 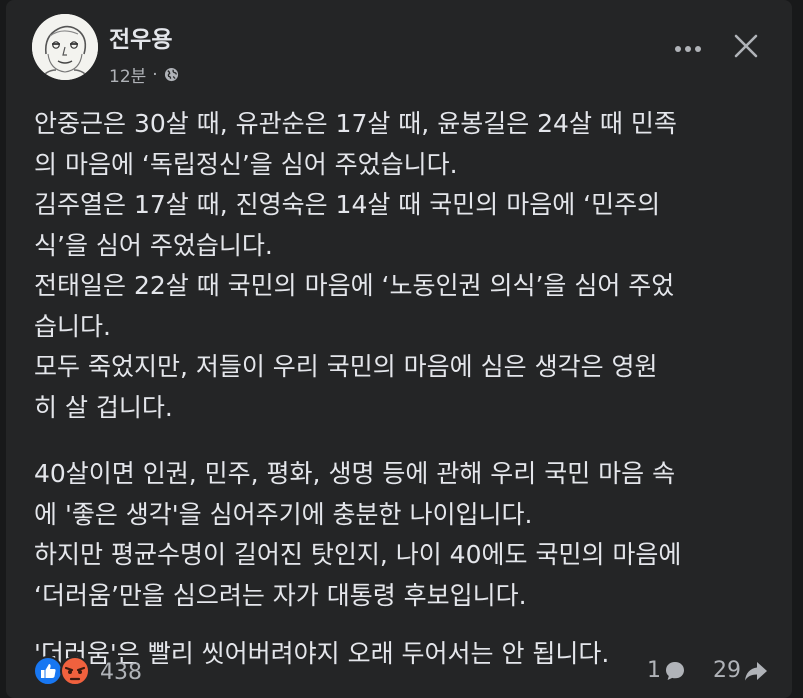 What do you see at coordinates (246, 164) in the screenshot?
I see `post-line: 의 마음에 ‘독립정신’을 심어 주었습니다.` at bounding box center [246, 164].